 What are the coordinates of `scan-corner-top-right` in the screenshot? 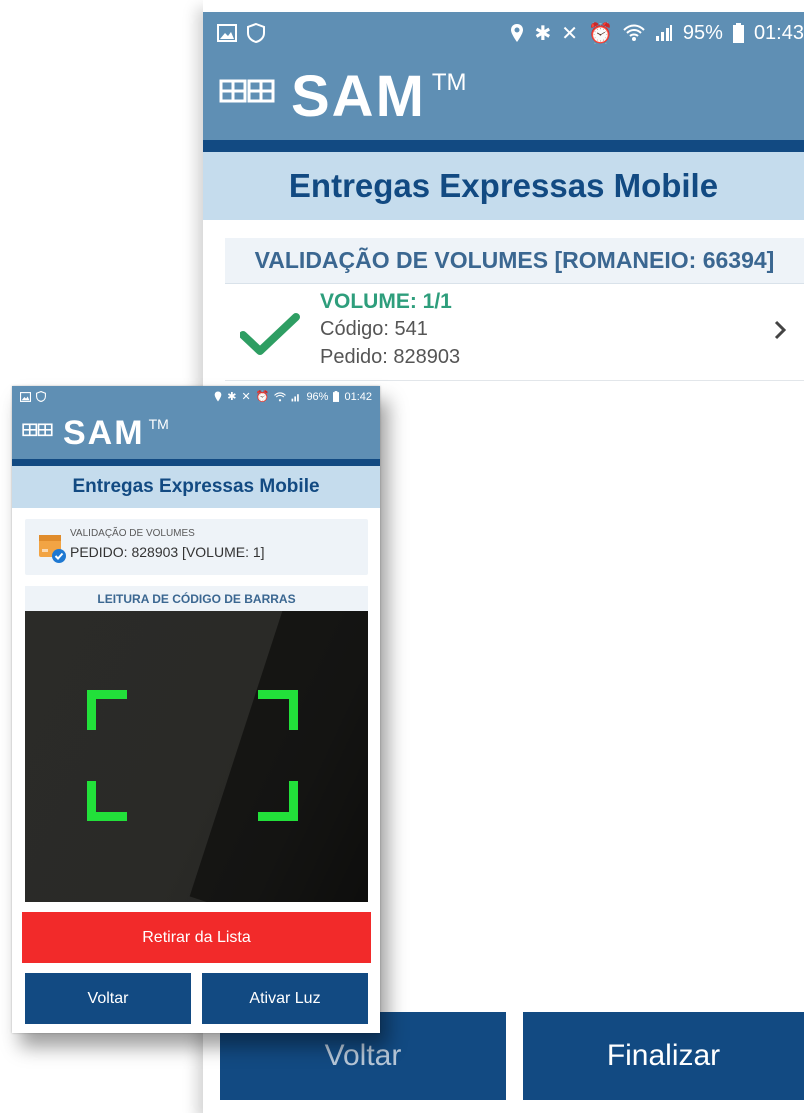 It's located at (278, 710).